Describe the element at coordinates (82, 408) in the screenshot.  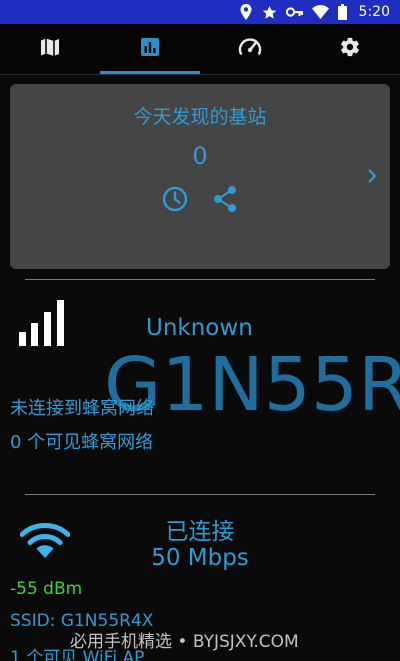
I see `cell-connection-status: 未连接到蜂窝网络` at that location.